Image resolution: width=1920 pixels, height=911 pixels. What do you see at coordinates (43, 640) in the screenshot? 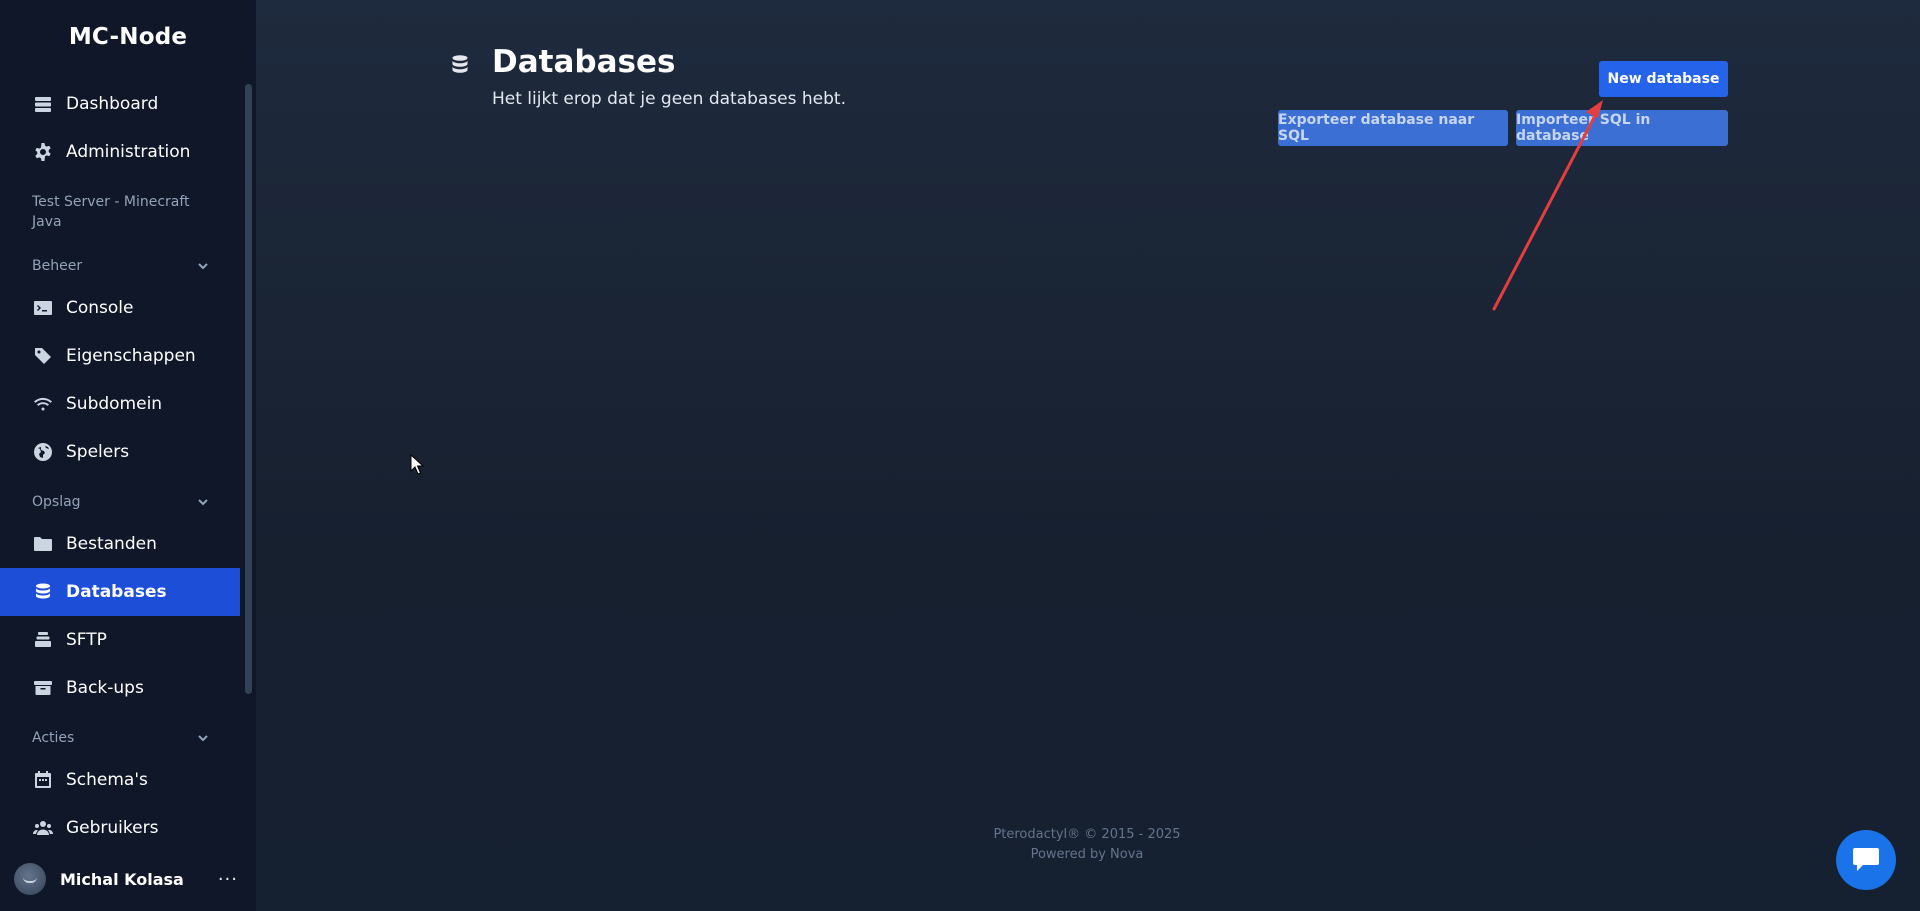
I see `layers-icon` at bounding box center [43, 640].